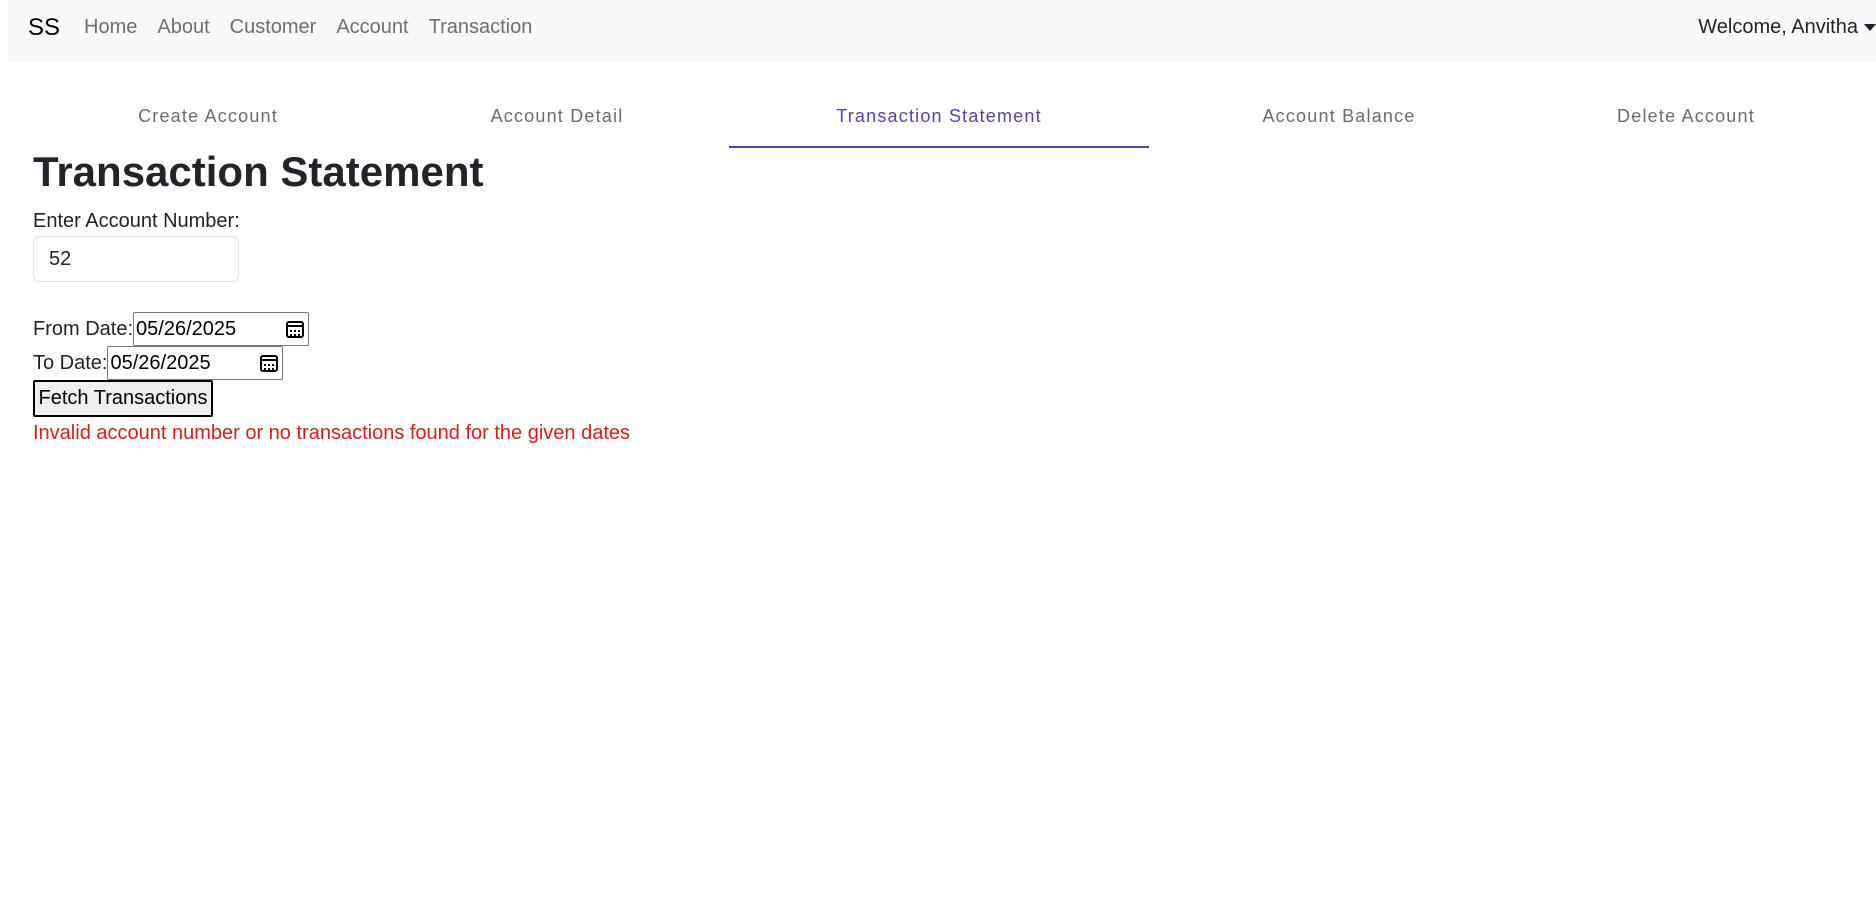 Image resolution: width=1876 pixels, height=912 pixels. I want to click on nav-link-home: Home, so click(110, 27).